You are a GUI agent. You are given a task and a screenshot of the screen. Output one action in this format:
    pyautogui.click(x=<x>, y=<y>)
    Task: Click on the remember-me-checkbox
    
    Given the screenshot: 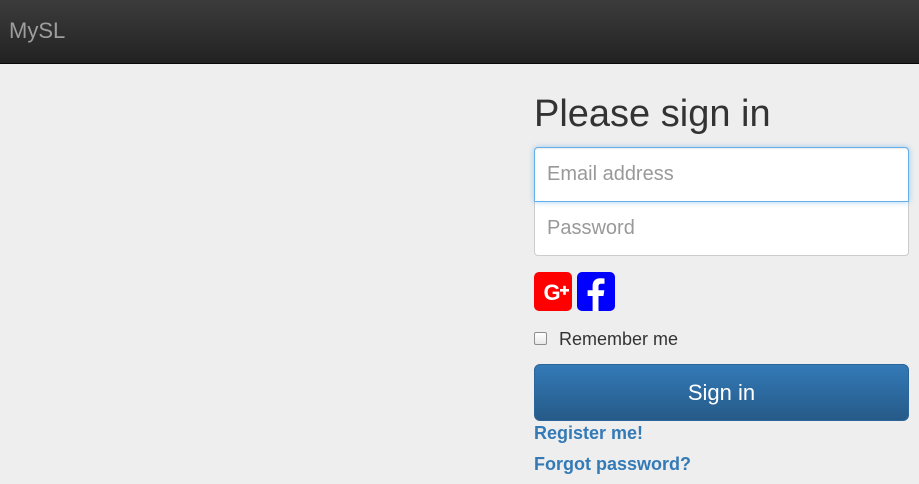 What is the action you would take?
    pyautogui.click(x=540, y=338)
    